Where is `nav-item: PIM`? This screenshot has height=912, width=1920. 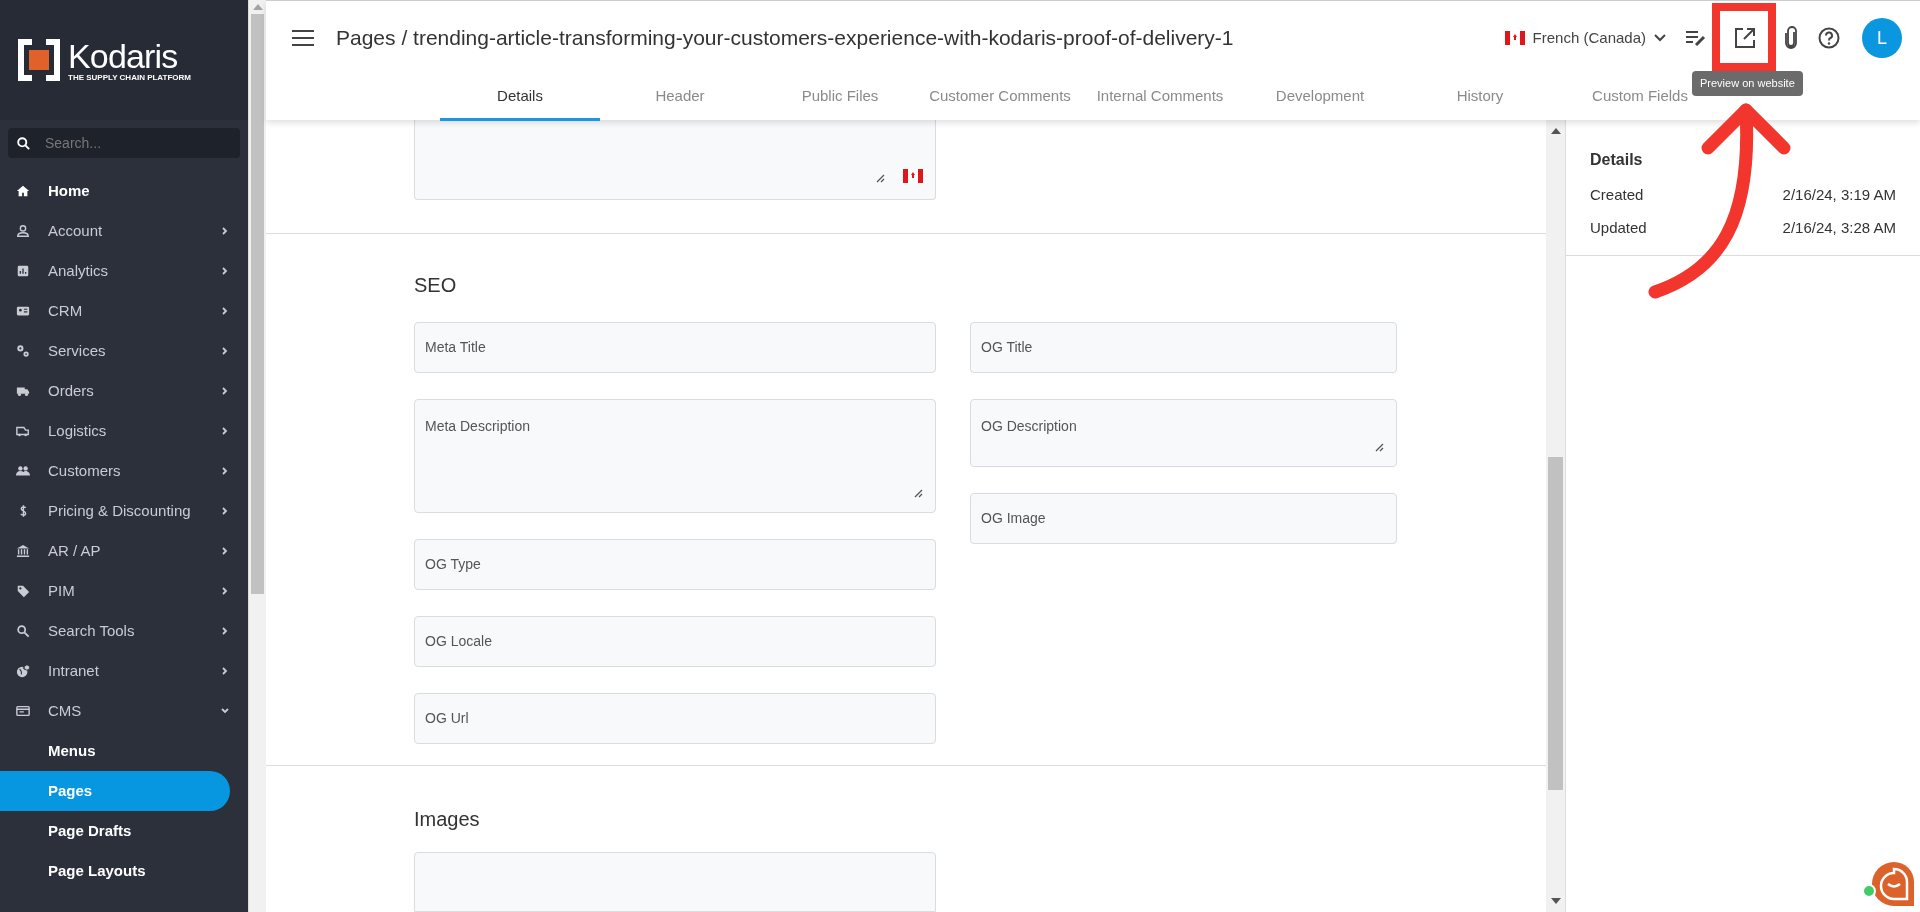
nav-item: PIM is located at coordinates (124, 591).